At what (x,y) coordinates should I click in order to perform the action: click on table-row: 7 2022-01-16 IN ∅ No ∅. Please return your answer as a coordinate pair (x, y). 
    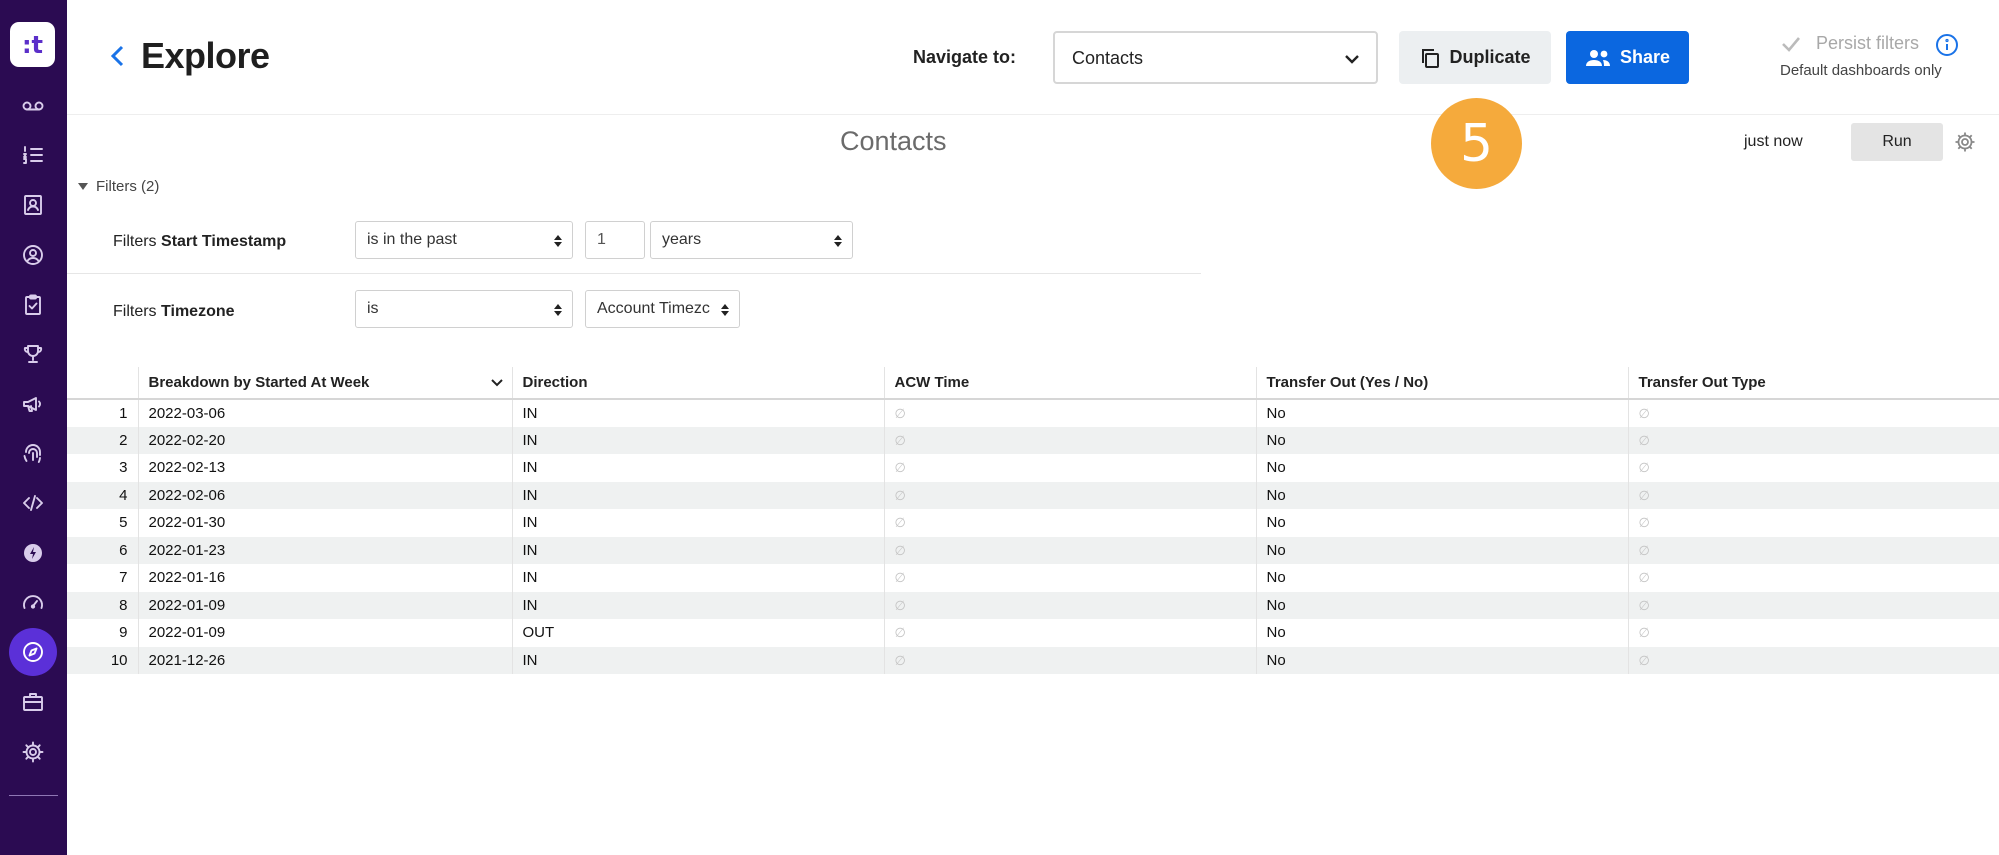
    Looking at the image, I should click on (1033, 578).